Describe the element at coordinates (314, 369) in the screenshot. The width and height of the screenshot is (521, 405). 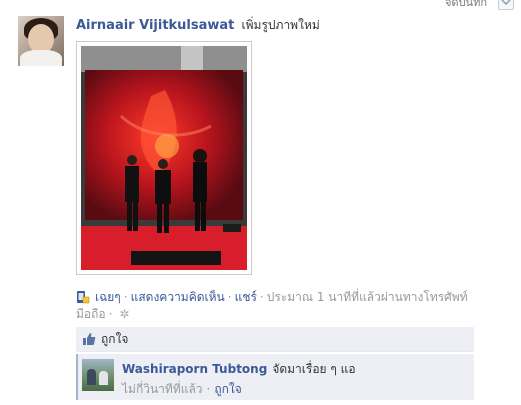
I see `comment-text: จัดมาเรื่อย ๆ แอ` at that location.